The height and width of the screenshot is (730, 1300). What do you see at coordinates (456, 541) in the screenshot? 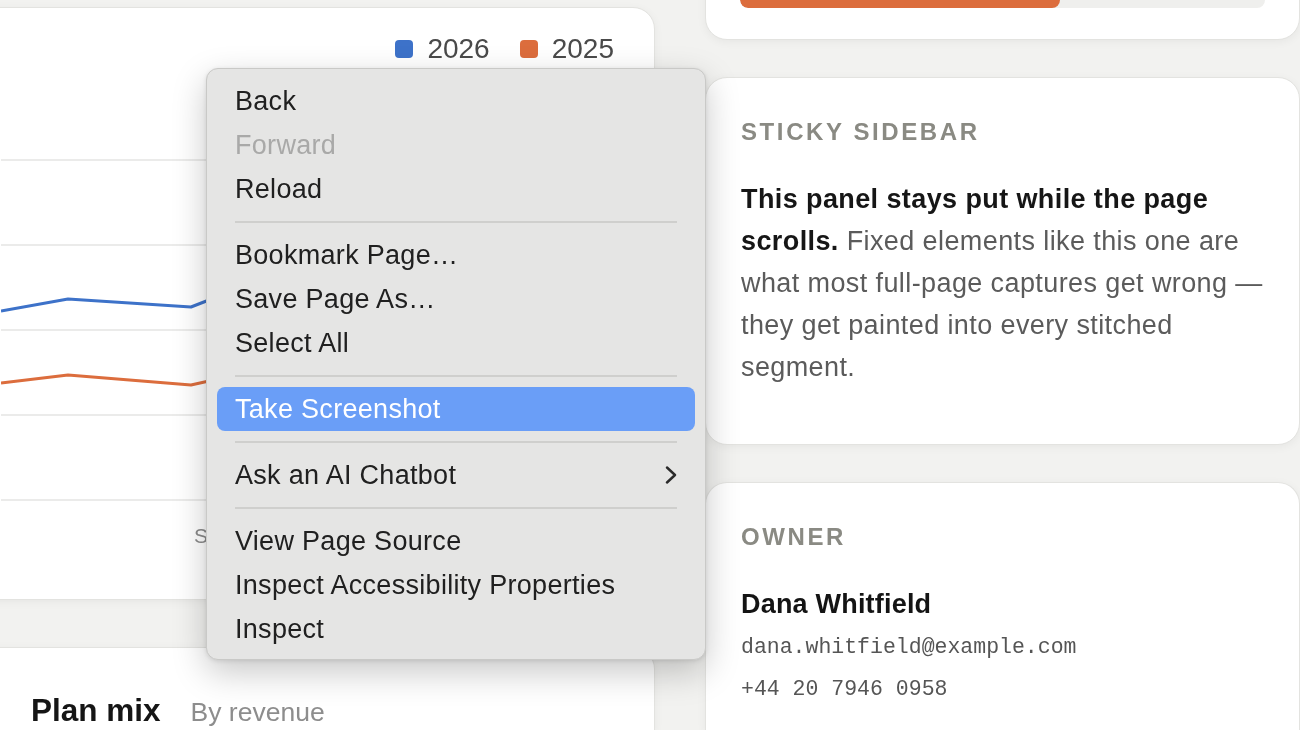
I see `menu-item: View Page Source` at bounding box center [456, 541].